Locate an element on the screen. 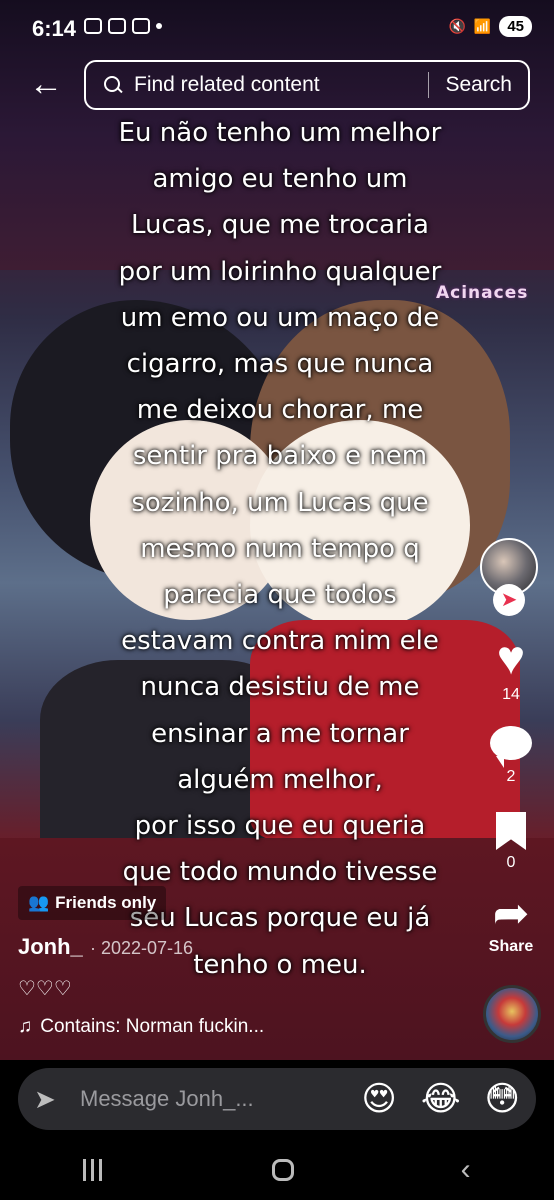  friends-icon: 👥 is located at coordinates (39, 902).